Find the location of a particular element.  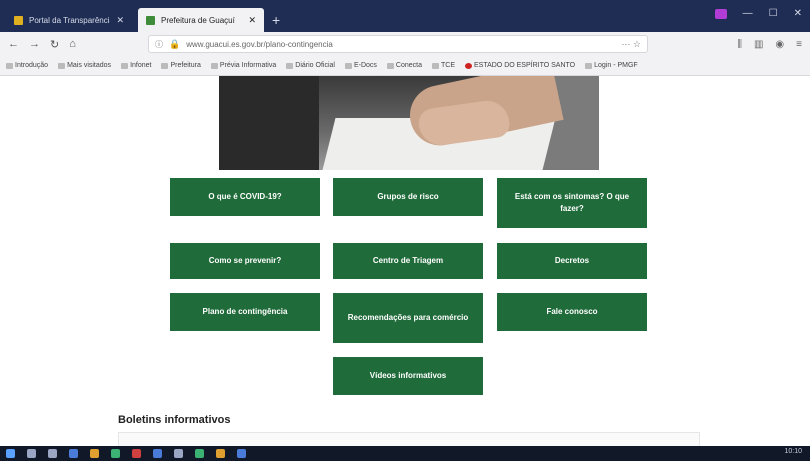

covid-info-button: O que é COVID-19? is located at coordinates (245, 197).